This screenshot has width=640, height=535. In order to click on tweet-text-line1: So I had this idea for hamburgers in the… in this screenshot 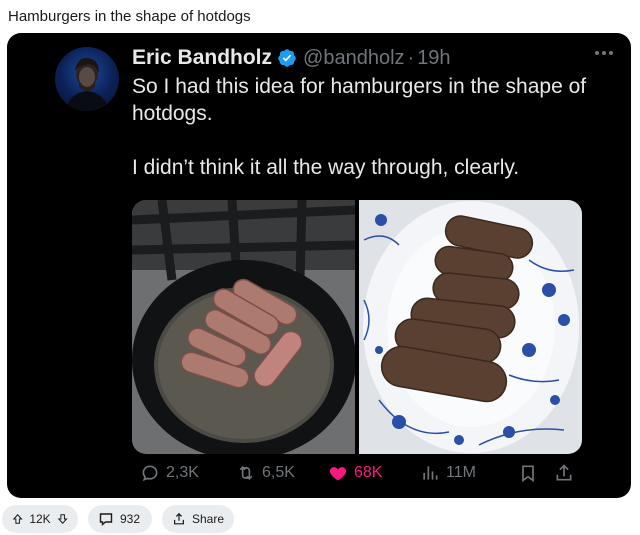, I will do `click(359, 100)`.